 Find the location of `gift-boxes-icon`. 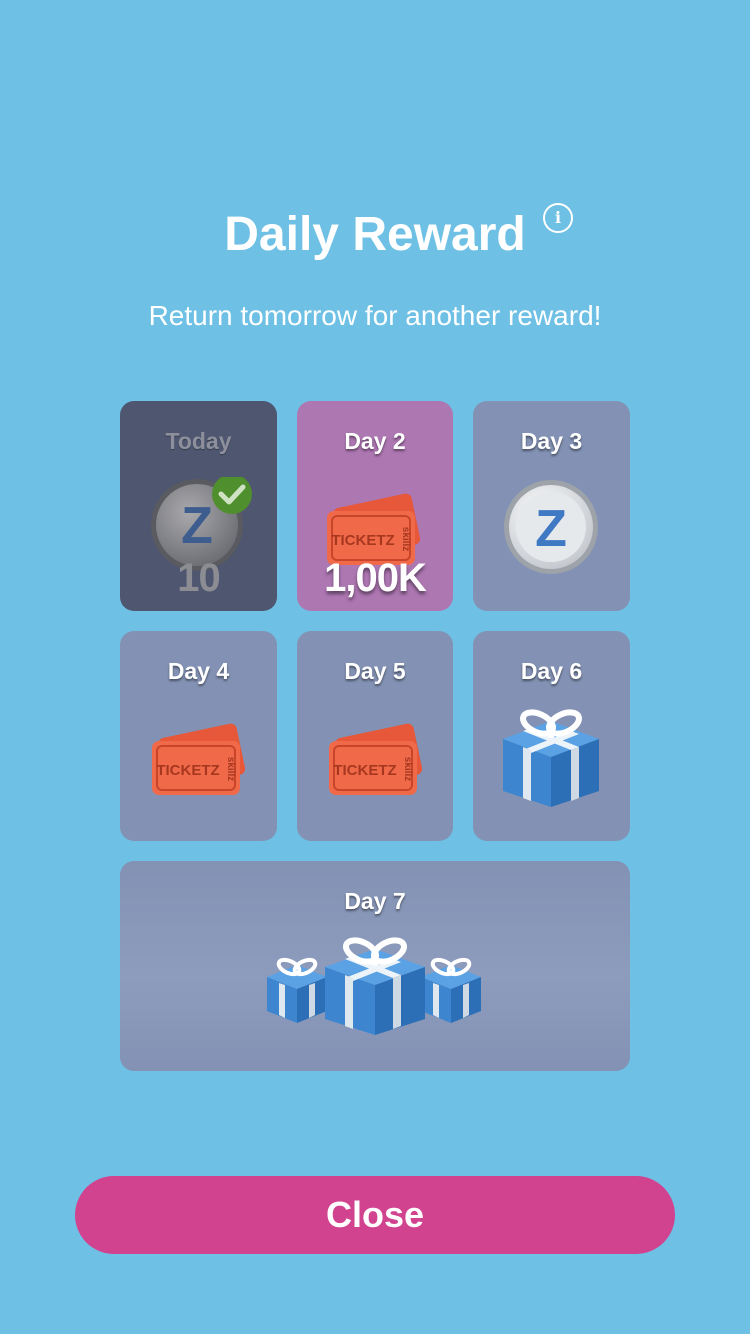

gift-boxes-icon is located at coordinates (374, 986).